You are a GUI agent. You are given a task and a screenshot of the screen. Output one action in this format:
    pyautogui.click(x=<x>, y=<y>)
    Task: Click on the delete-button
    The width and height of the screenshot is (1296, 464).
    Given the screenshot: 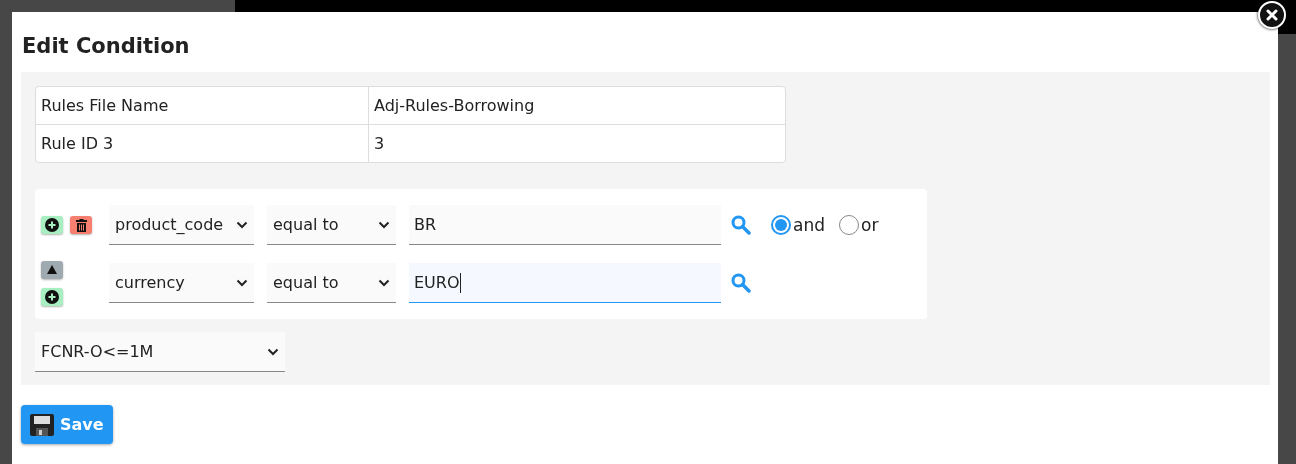 What is the action you would take?
    pyautogui.click(x=81, y=225)
    